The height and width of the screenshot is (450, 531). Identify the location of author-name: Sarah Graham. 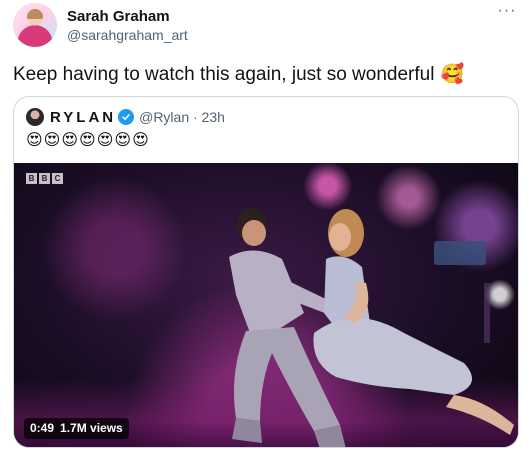
(118, 16).